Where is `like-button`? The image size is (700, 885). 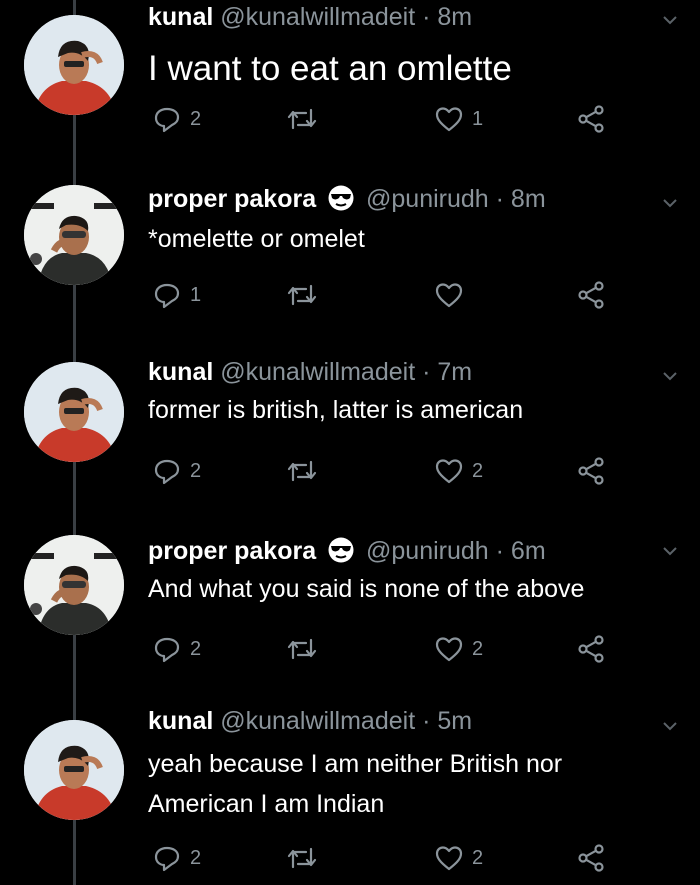
like-button is located at coordinates (453, 295).